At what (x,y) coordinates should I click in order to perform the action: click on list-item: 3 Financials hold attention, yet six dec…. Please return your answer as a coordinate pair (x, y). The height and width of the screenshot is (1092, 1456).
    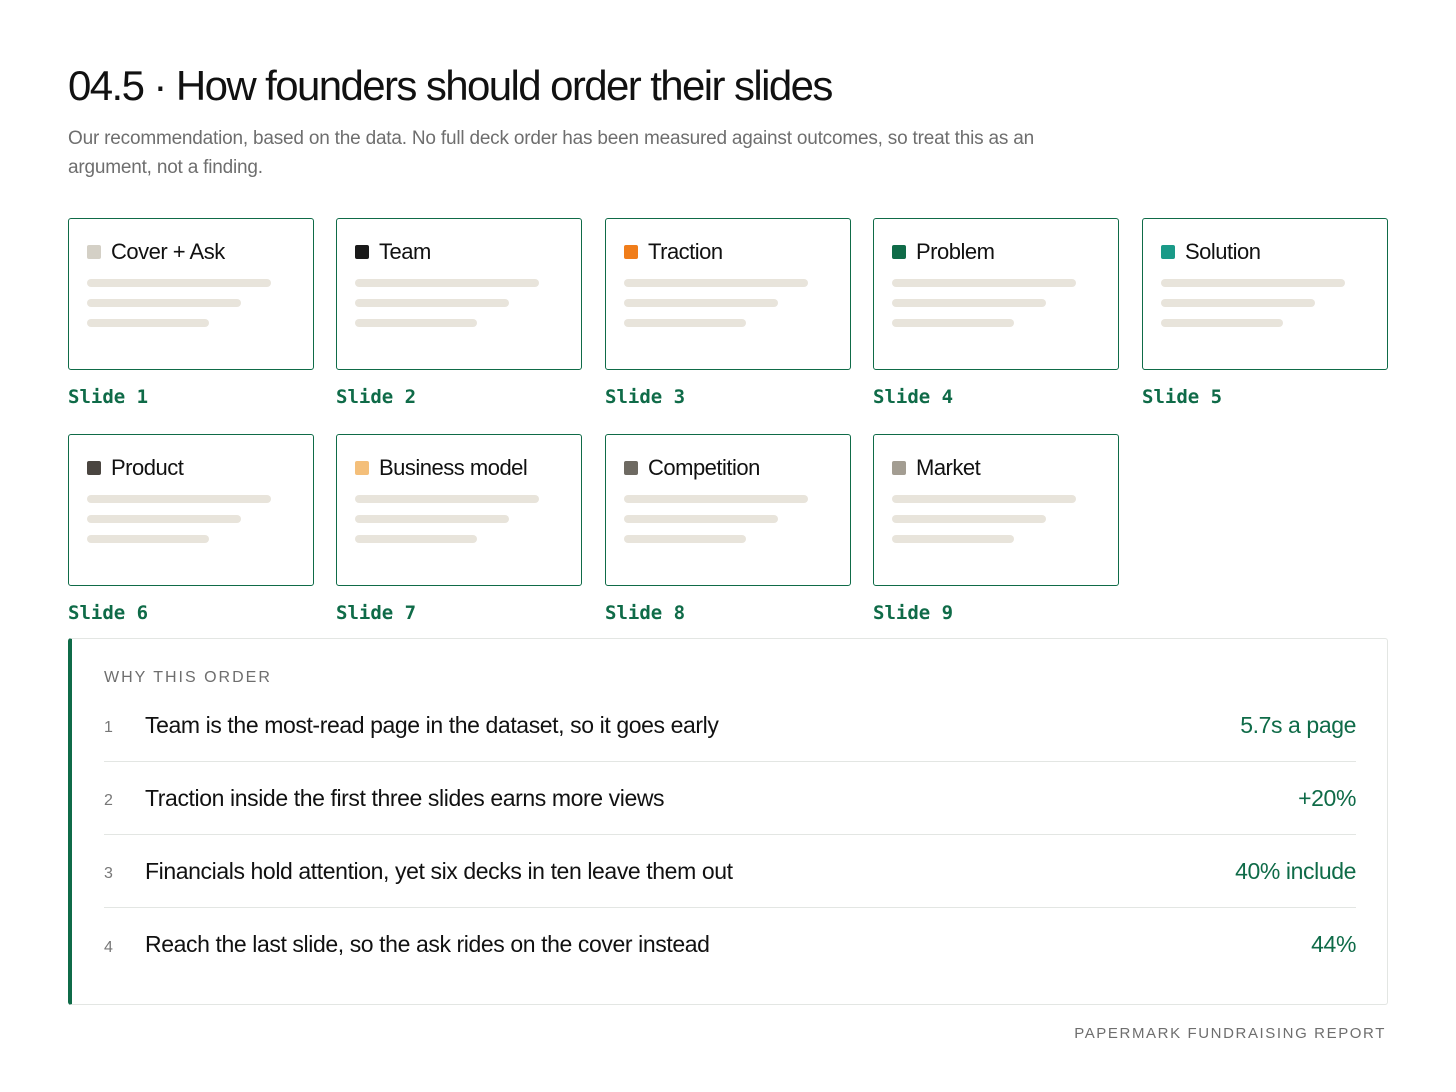
    Looking at the image, I should click on (730, 871).